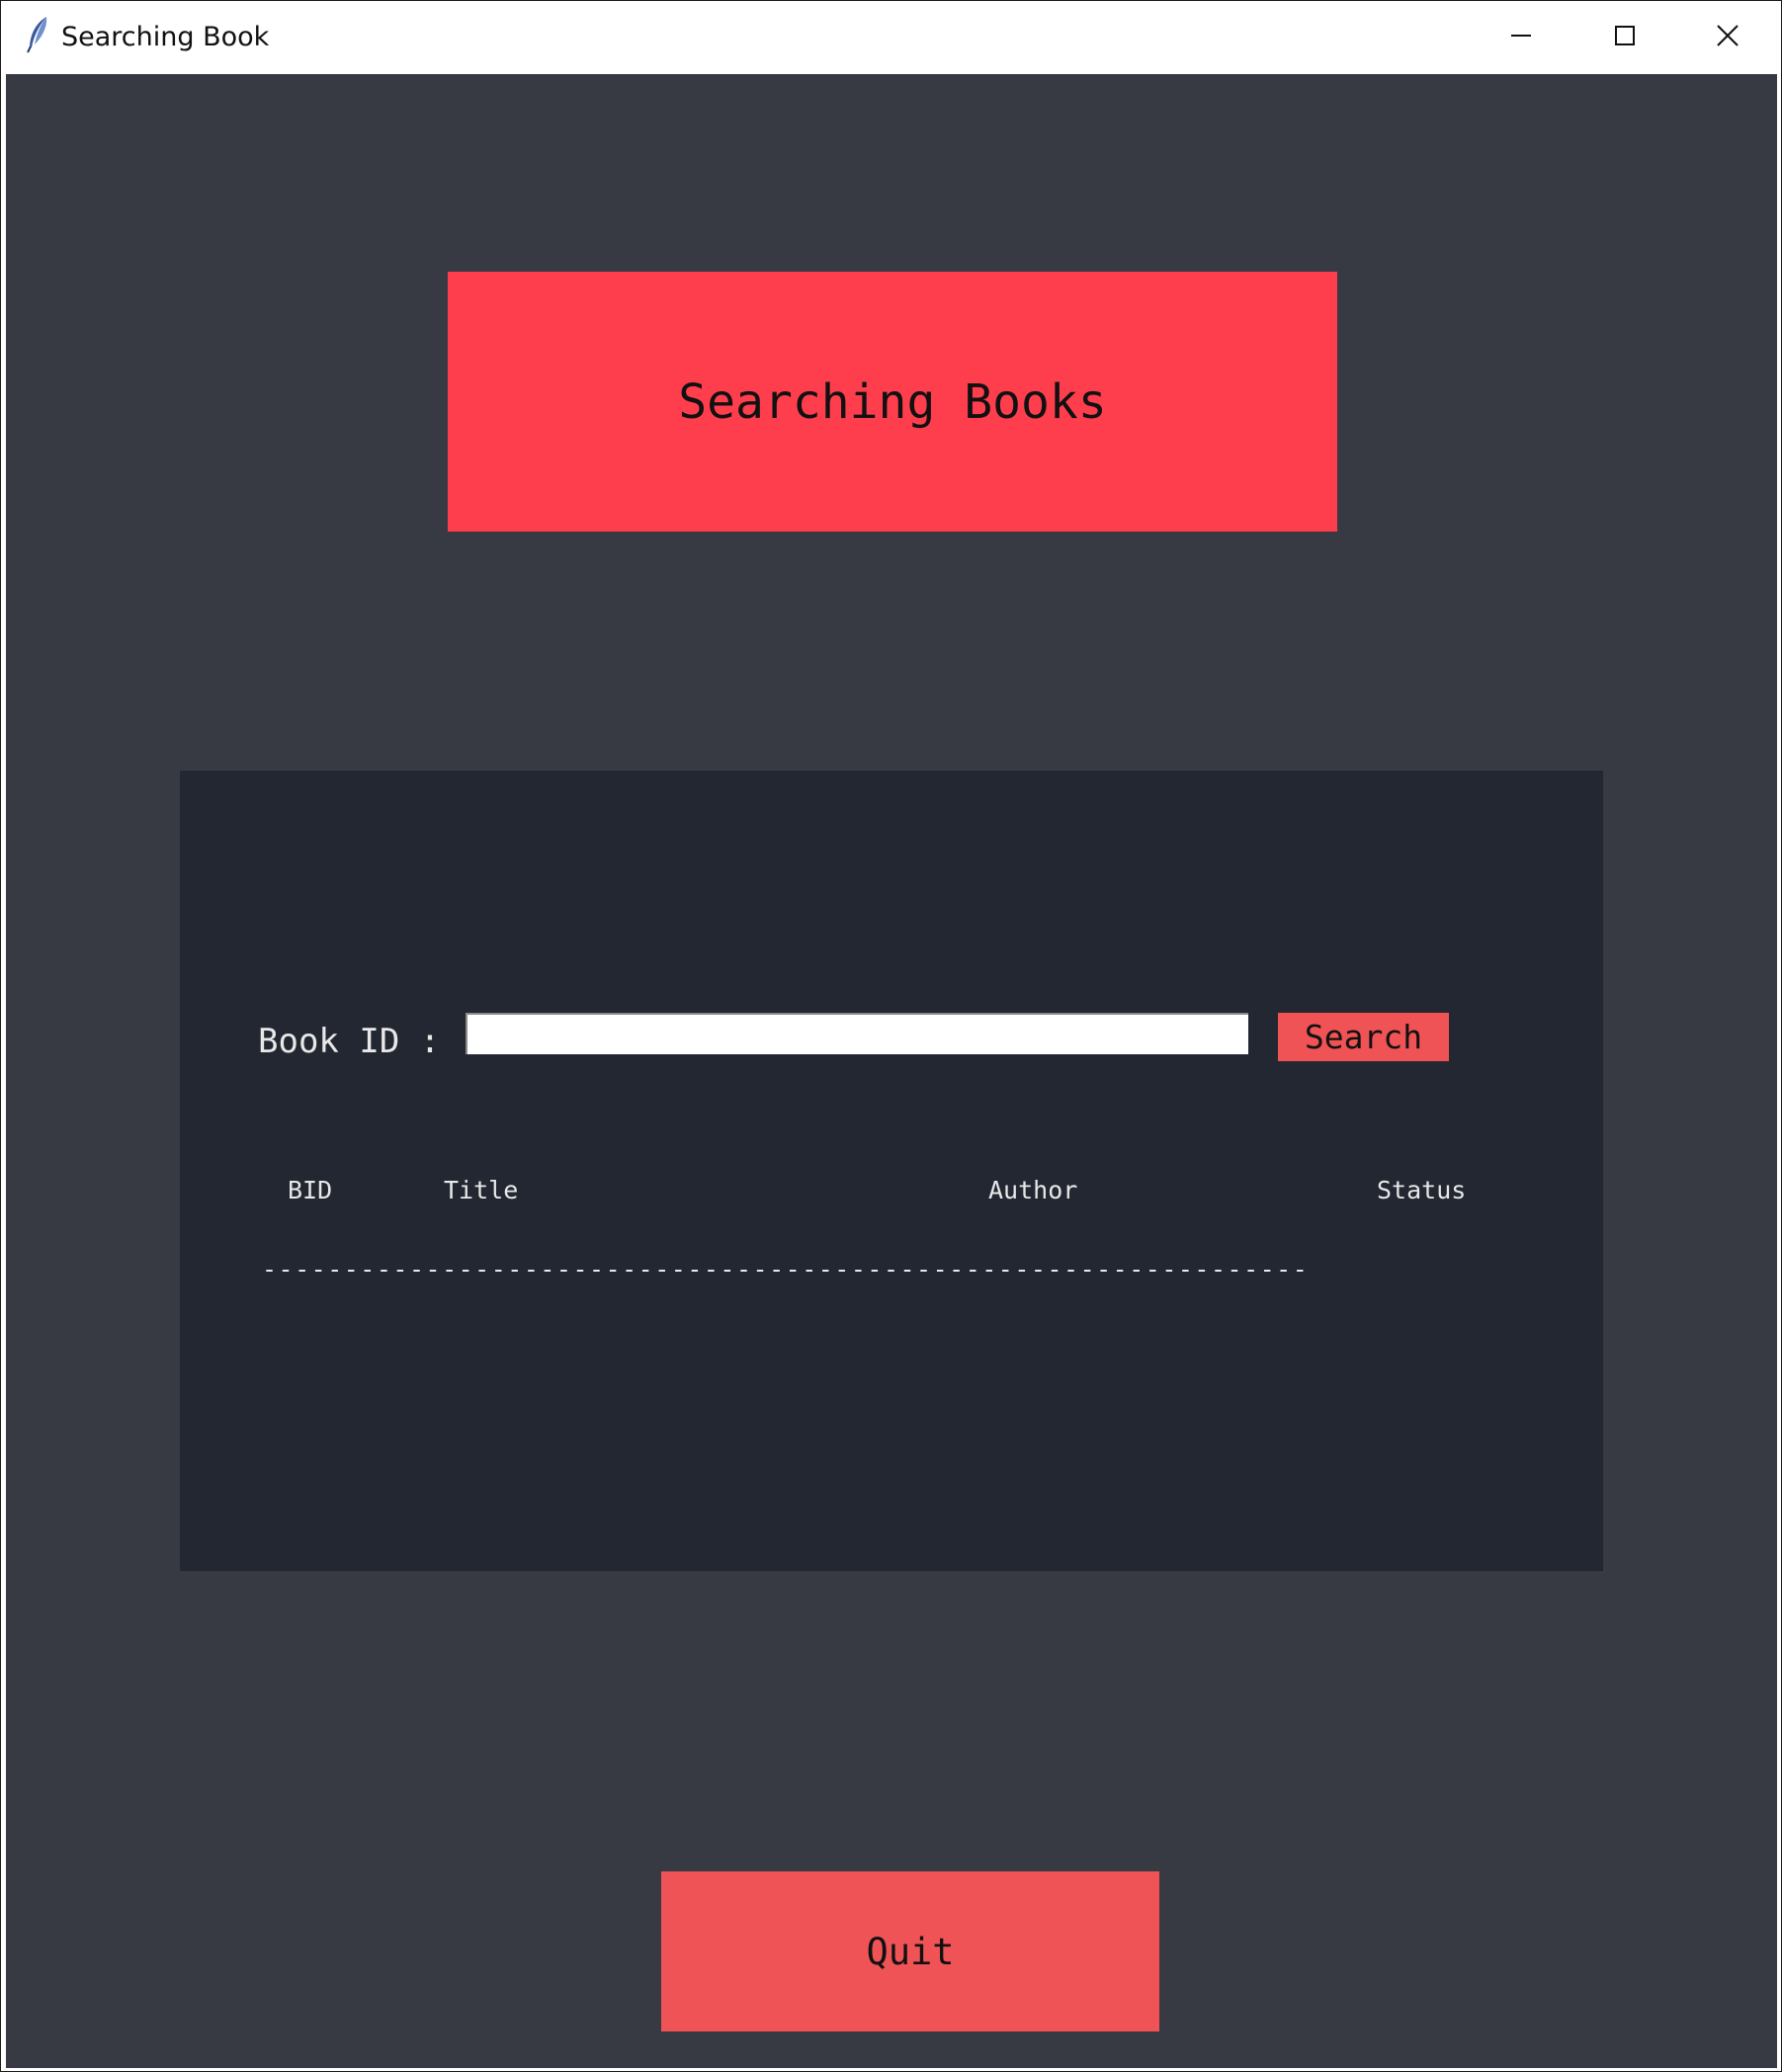  I want to click on book-id-label: Book ID :, so click(349, 1042).